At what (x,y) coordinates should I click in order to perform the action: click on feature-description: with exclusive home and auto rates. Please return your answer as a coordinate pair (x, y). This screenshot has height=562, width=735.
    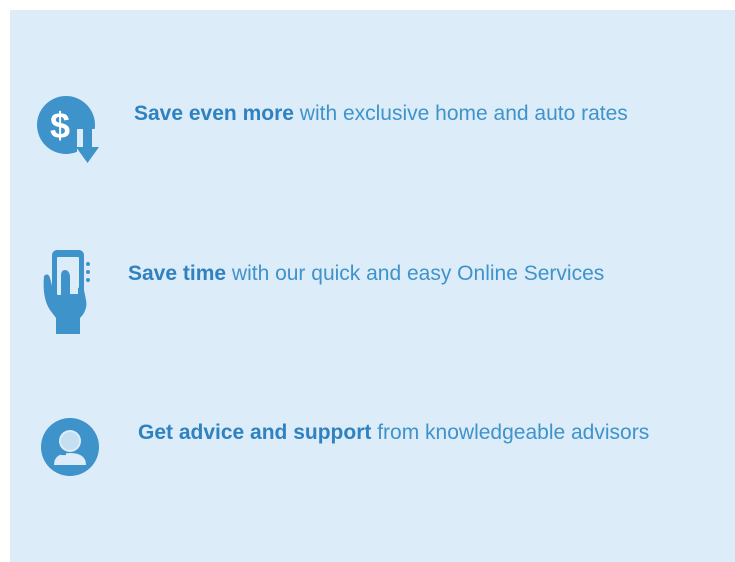
    Looking at the image, I should click on (460, 113).